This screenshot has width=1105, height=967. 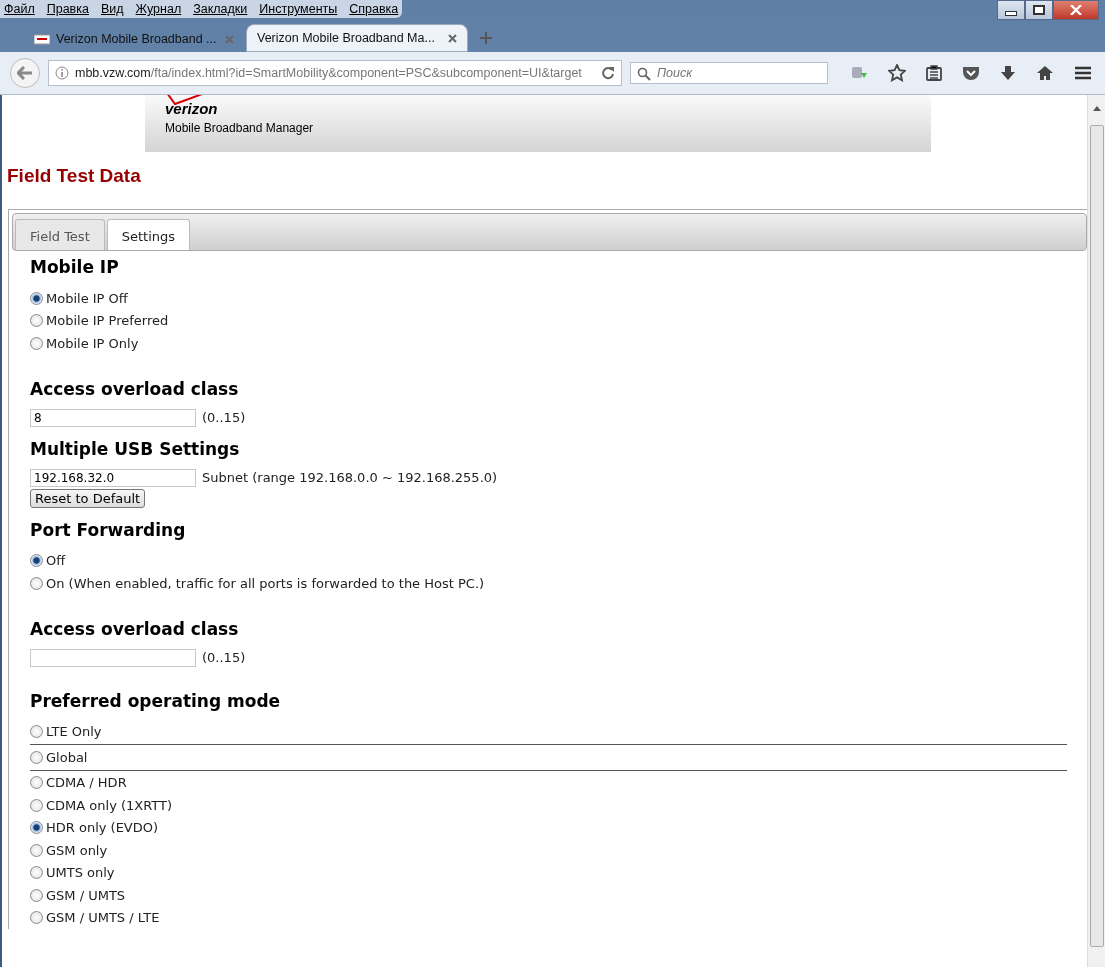 What do you see at coordinates (74, 732) in the screenshot?
I see `radio-label: LTE Only` at bounding box center [74, 732].